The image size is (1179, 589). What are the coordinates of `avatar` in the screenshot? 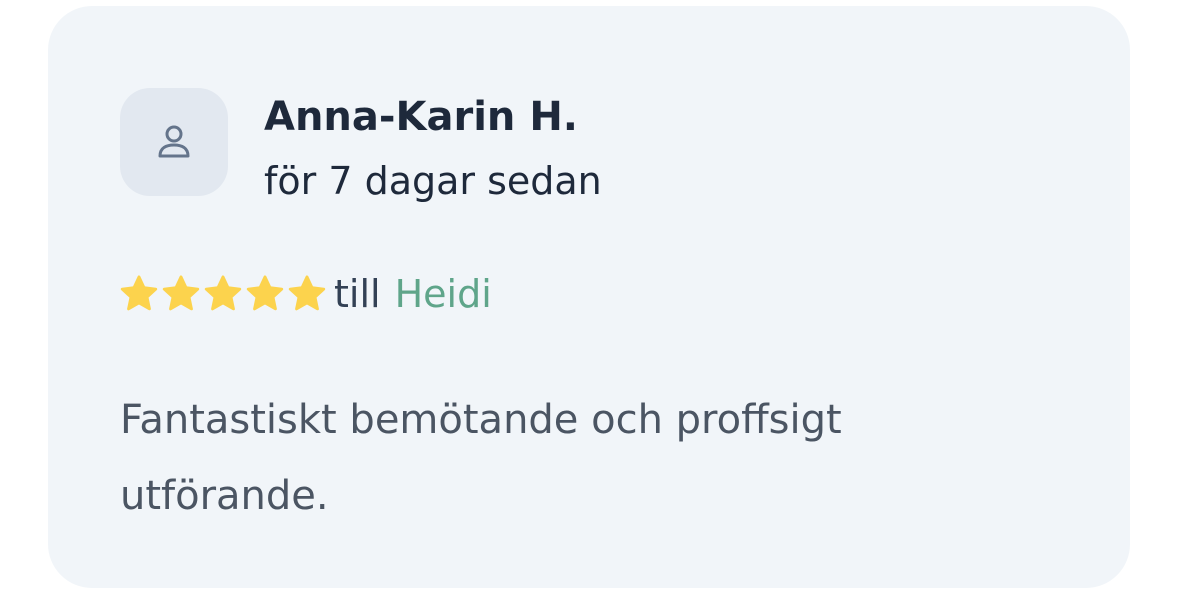 It's located at (174, 142).